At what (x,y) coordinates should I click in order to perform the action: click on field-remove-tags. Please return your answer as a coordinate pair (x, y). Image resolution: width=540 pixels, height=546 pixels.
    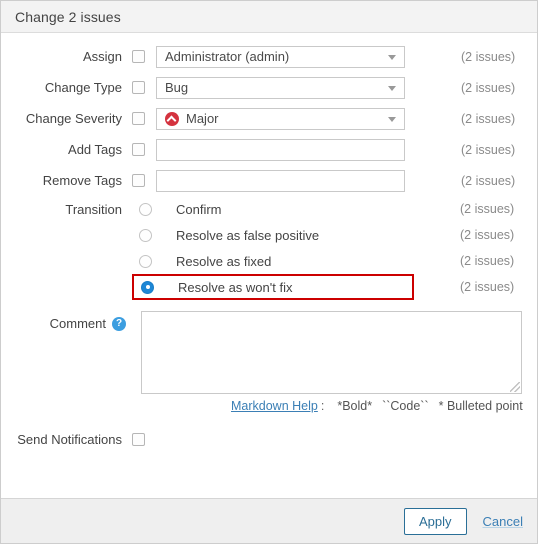
    Looking at the image, I should click on (280, 180).